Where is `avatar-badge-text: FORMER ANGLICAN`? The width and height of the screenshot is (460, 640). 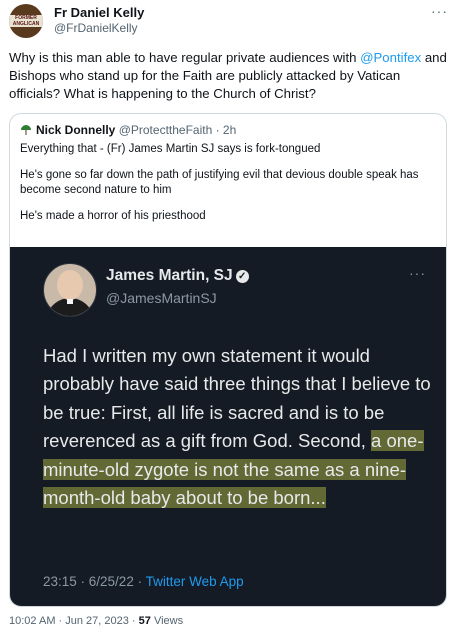
avatar-badge-text: FORMER ANGLICAN is located at coordinates (26, 21).